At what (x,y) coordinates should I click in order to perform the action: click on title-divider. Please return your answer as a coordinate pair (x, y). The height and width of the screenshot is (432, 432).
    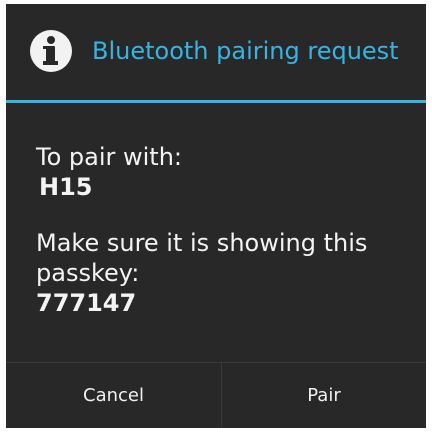
    Looking at the image, I should click on (216, 101).